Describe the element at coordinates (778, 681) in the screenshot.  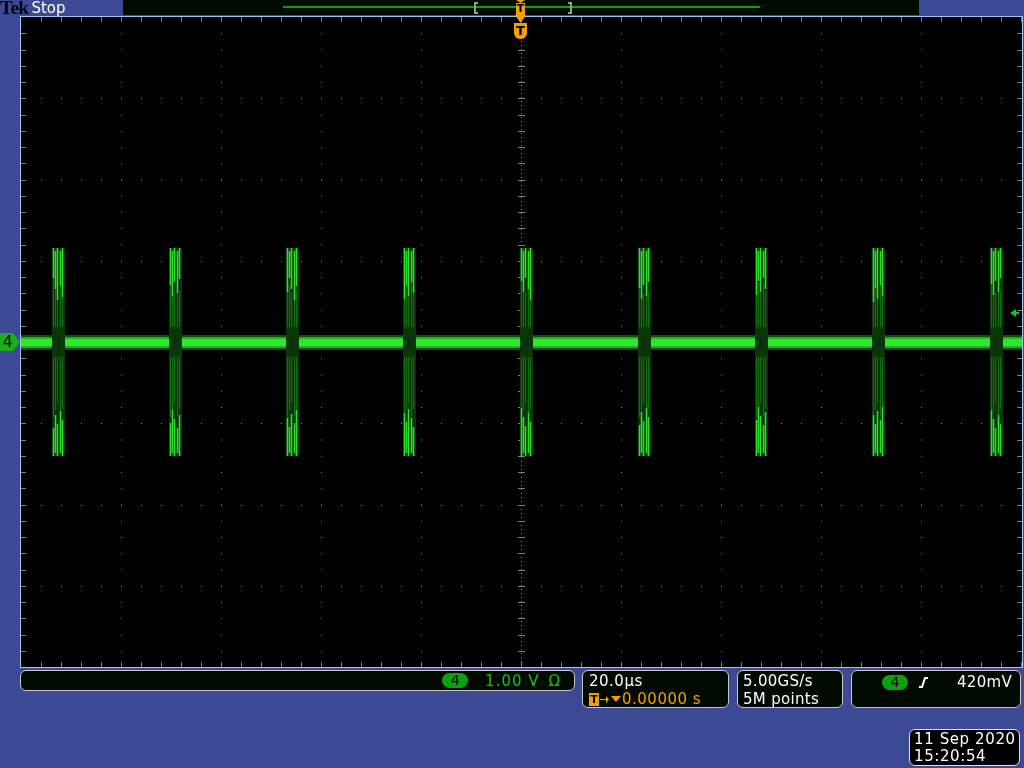
I see `sample-rate: 5.00GS/s` at that location.